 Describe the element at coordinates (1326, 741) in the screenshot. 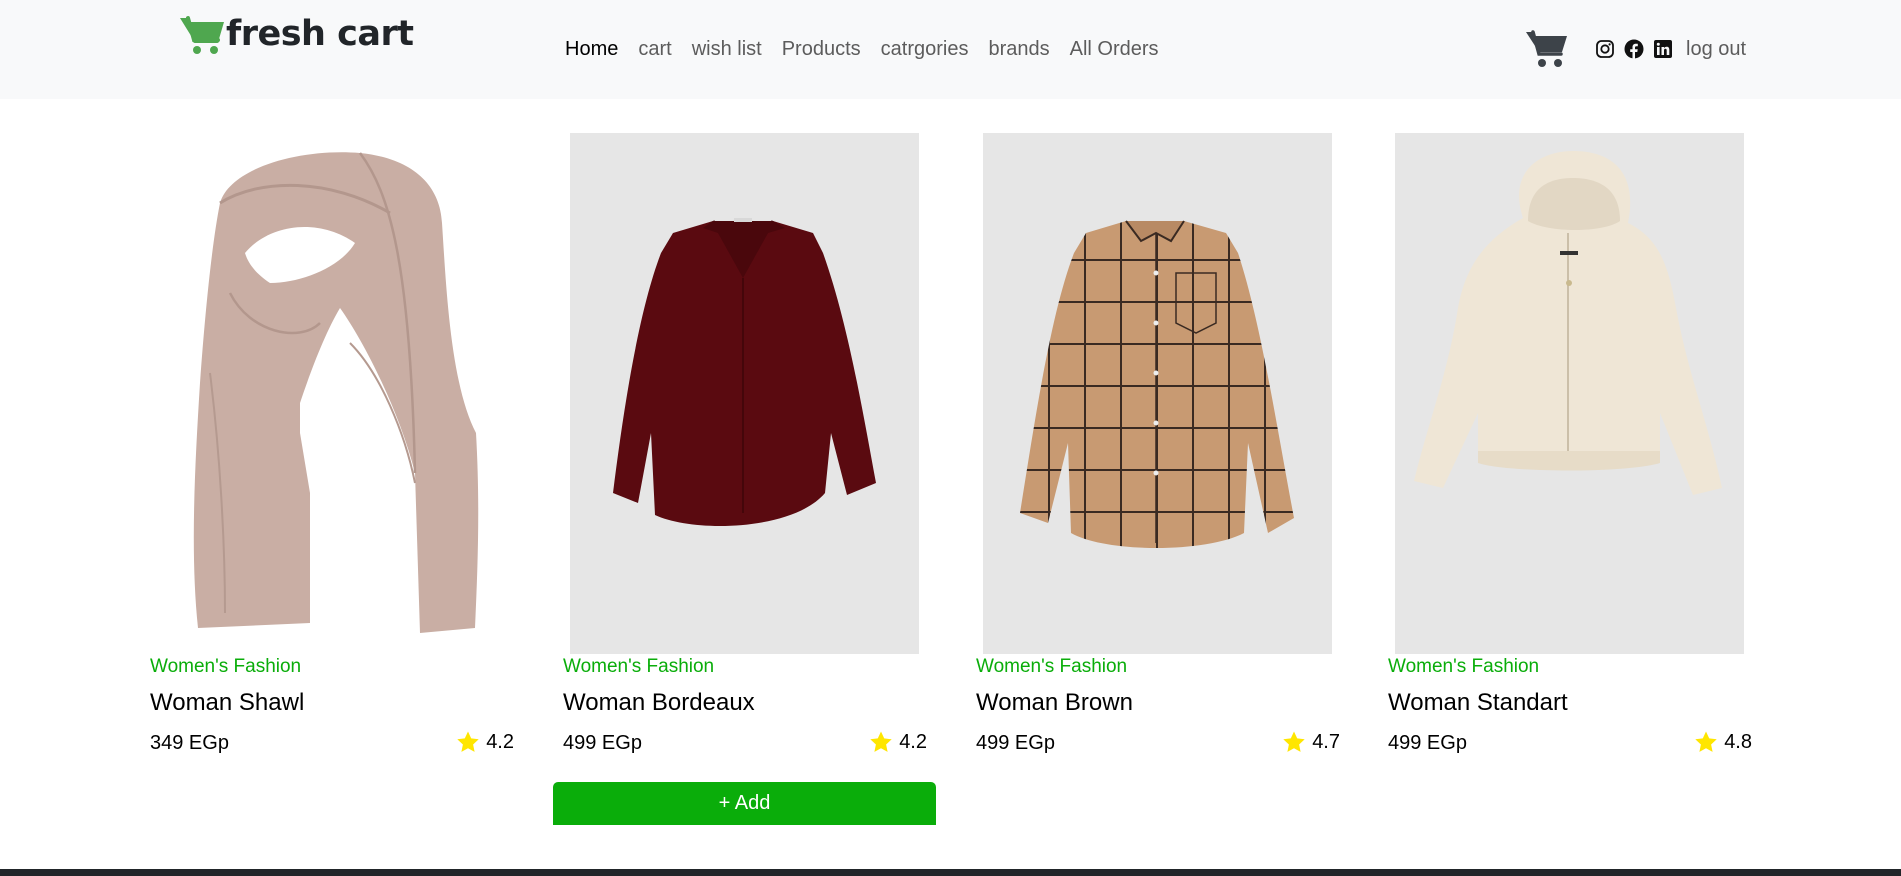

I see `rating-value: 4.7` at that location.